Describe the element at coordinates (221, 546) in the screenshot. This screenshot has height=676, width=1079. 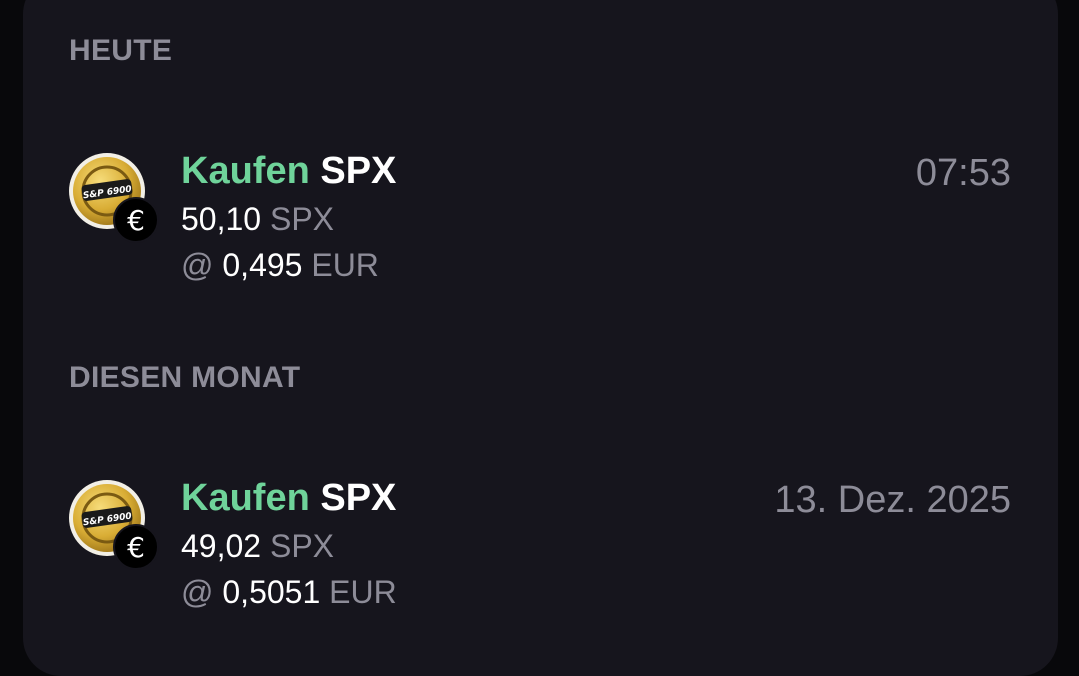
I see `amount-value: 49,02` at that location.